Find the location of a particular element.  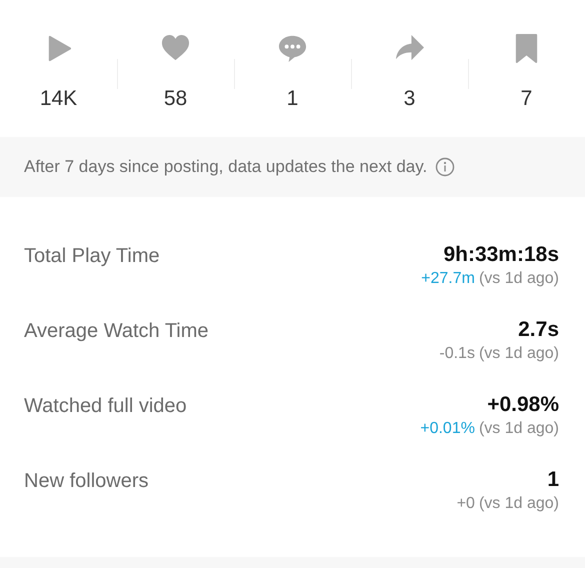

stat-count: 3 is located at coordinates (410, 99).